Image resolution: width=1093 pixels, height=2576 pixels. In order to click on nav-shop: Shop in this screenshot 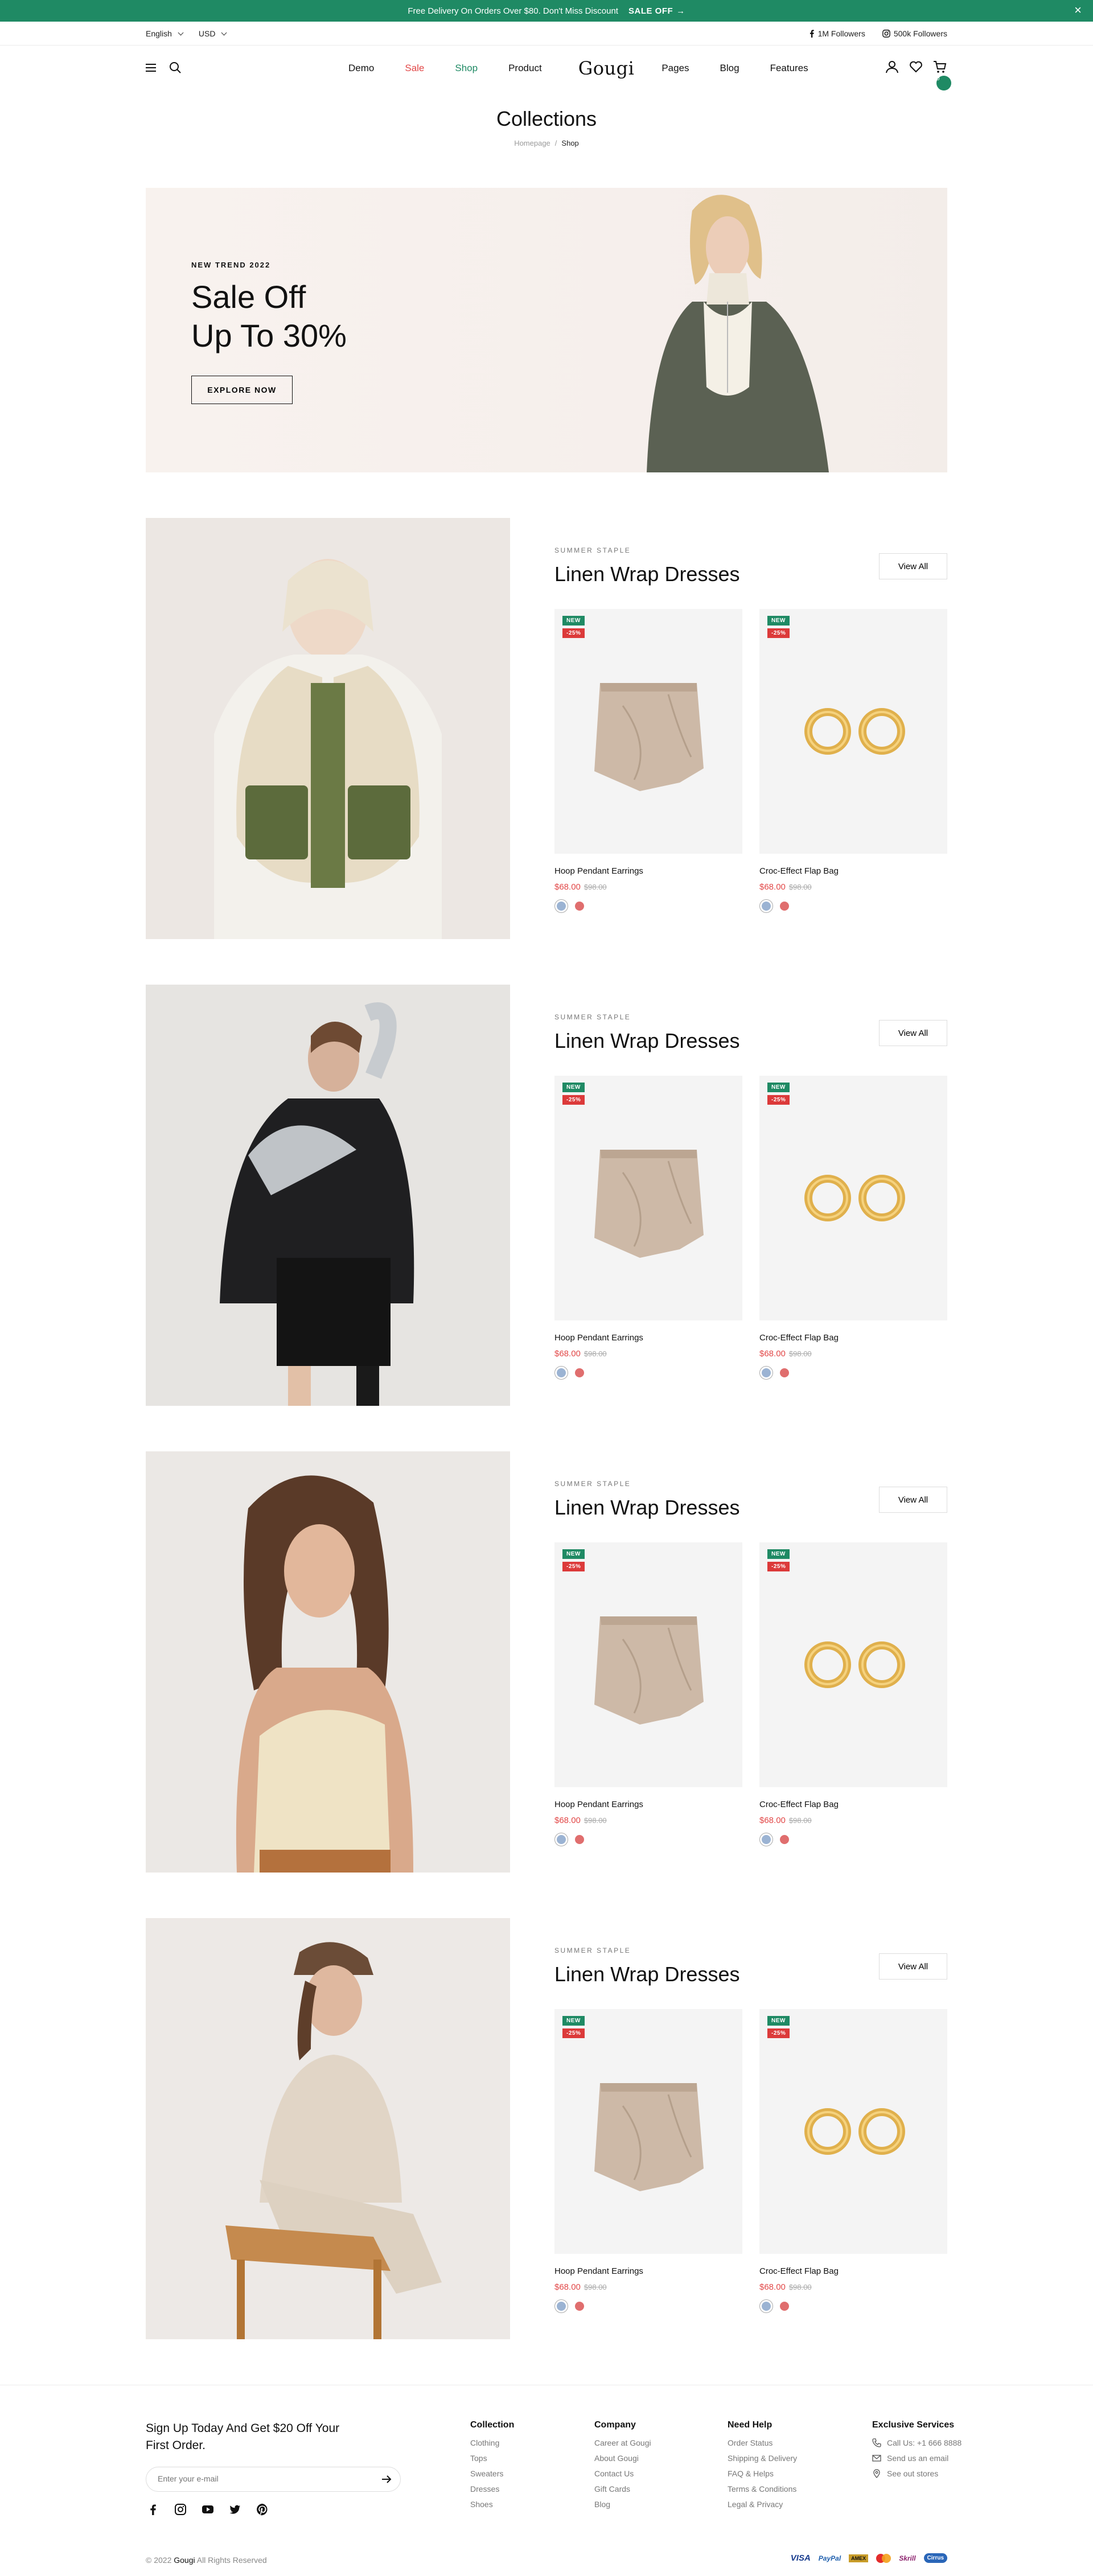, I will do `click(466, 69)`.